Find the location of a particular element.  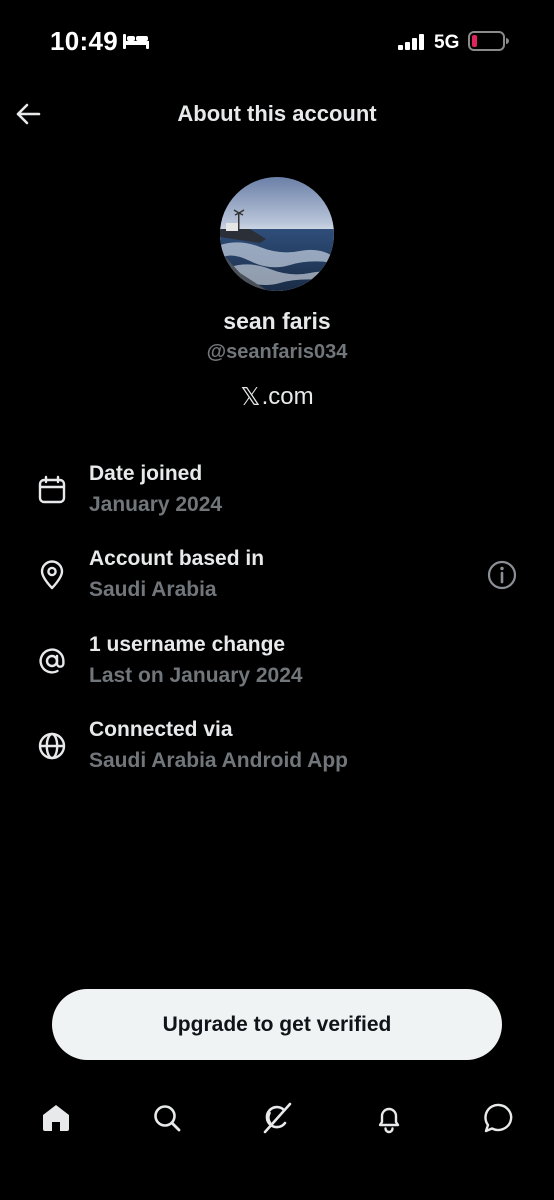

notifications-bell-icon is located at coordinates (389, 1120).